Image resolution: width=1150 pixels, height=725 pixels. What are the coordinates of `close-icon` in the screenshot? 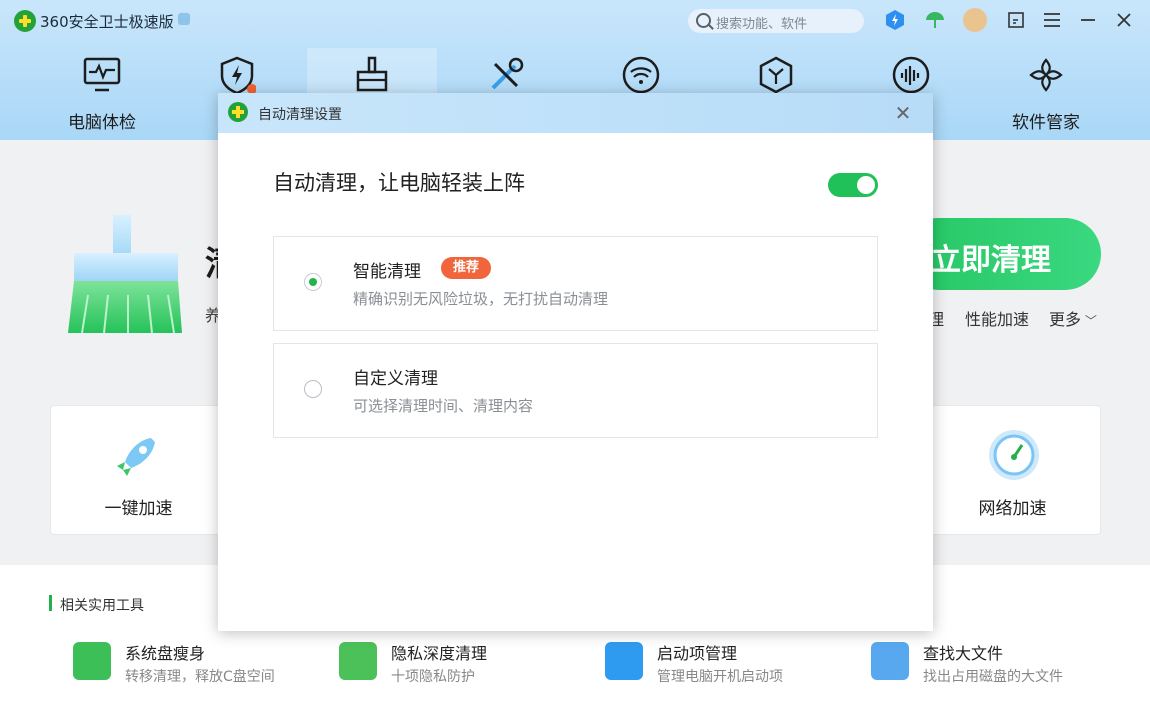 It's located at (1124, 20).